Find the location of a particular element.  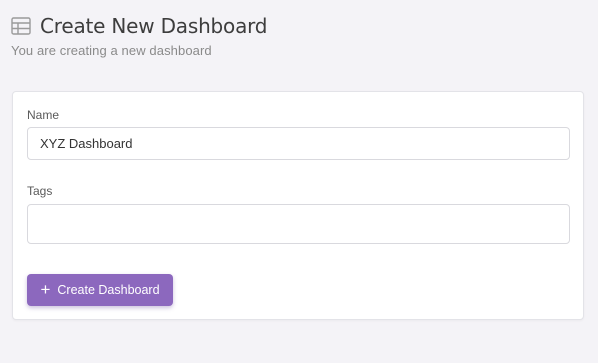

page-title: Create New Dashboard is located at coordinates (154, 26).